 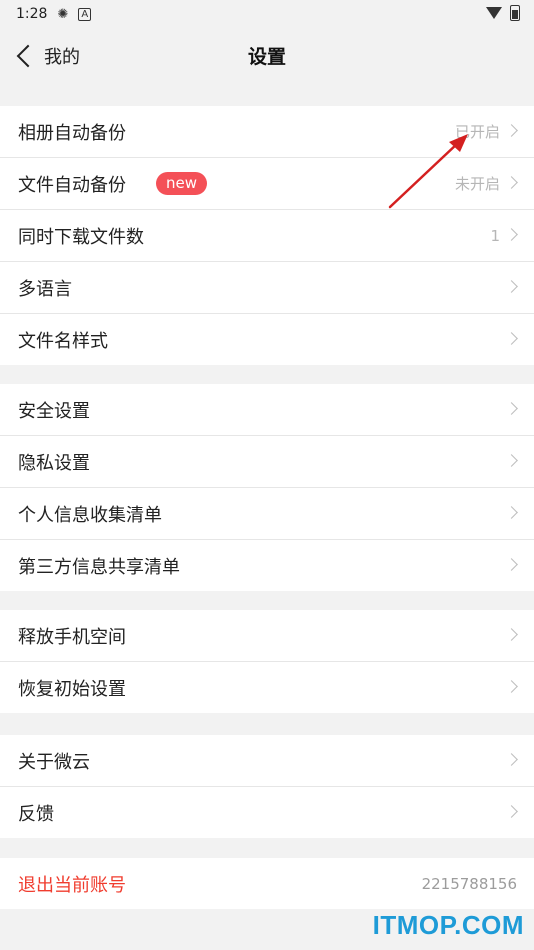 What do you see at coordinates (267, 636) in the screenshot?
I see `row-free-space: 释放手机空间` at bounding box center [267, 636].